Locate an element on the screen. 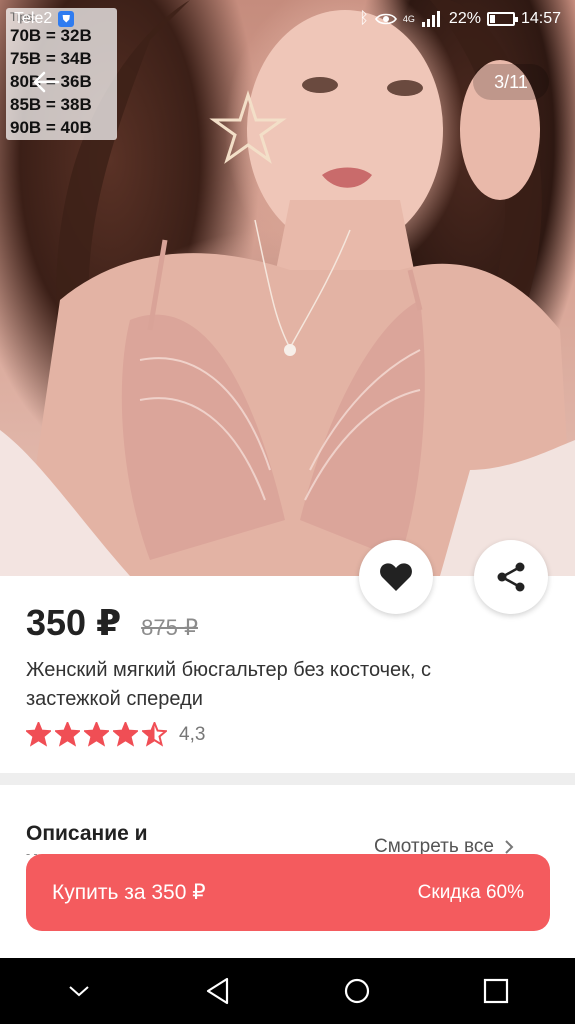 Image resolution: width=575 pixels, height=1024 pixels. nav-back-button is located at coordinates (218, 991).